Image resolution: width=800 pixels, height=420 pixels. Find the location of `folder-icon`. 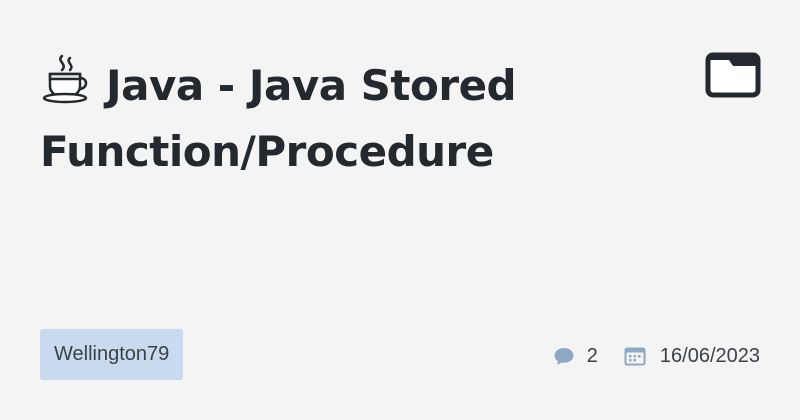

folder-icon is located at coordinates (733, 75).